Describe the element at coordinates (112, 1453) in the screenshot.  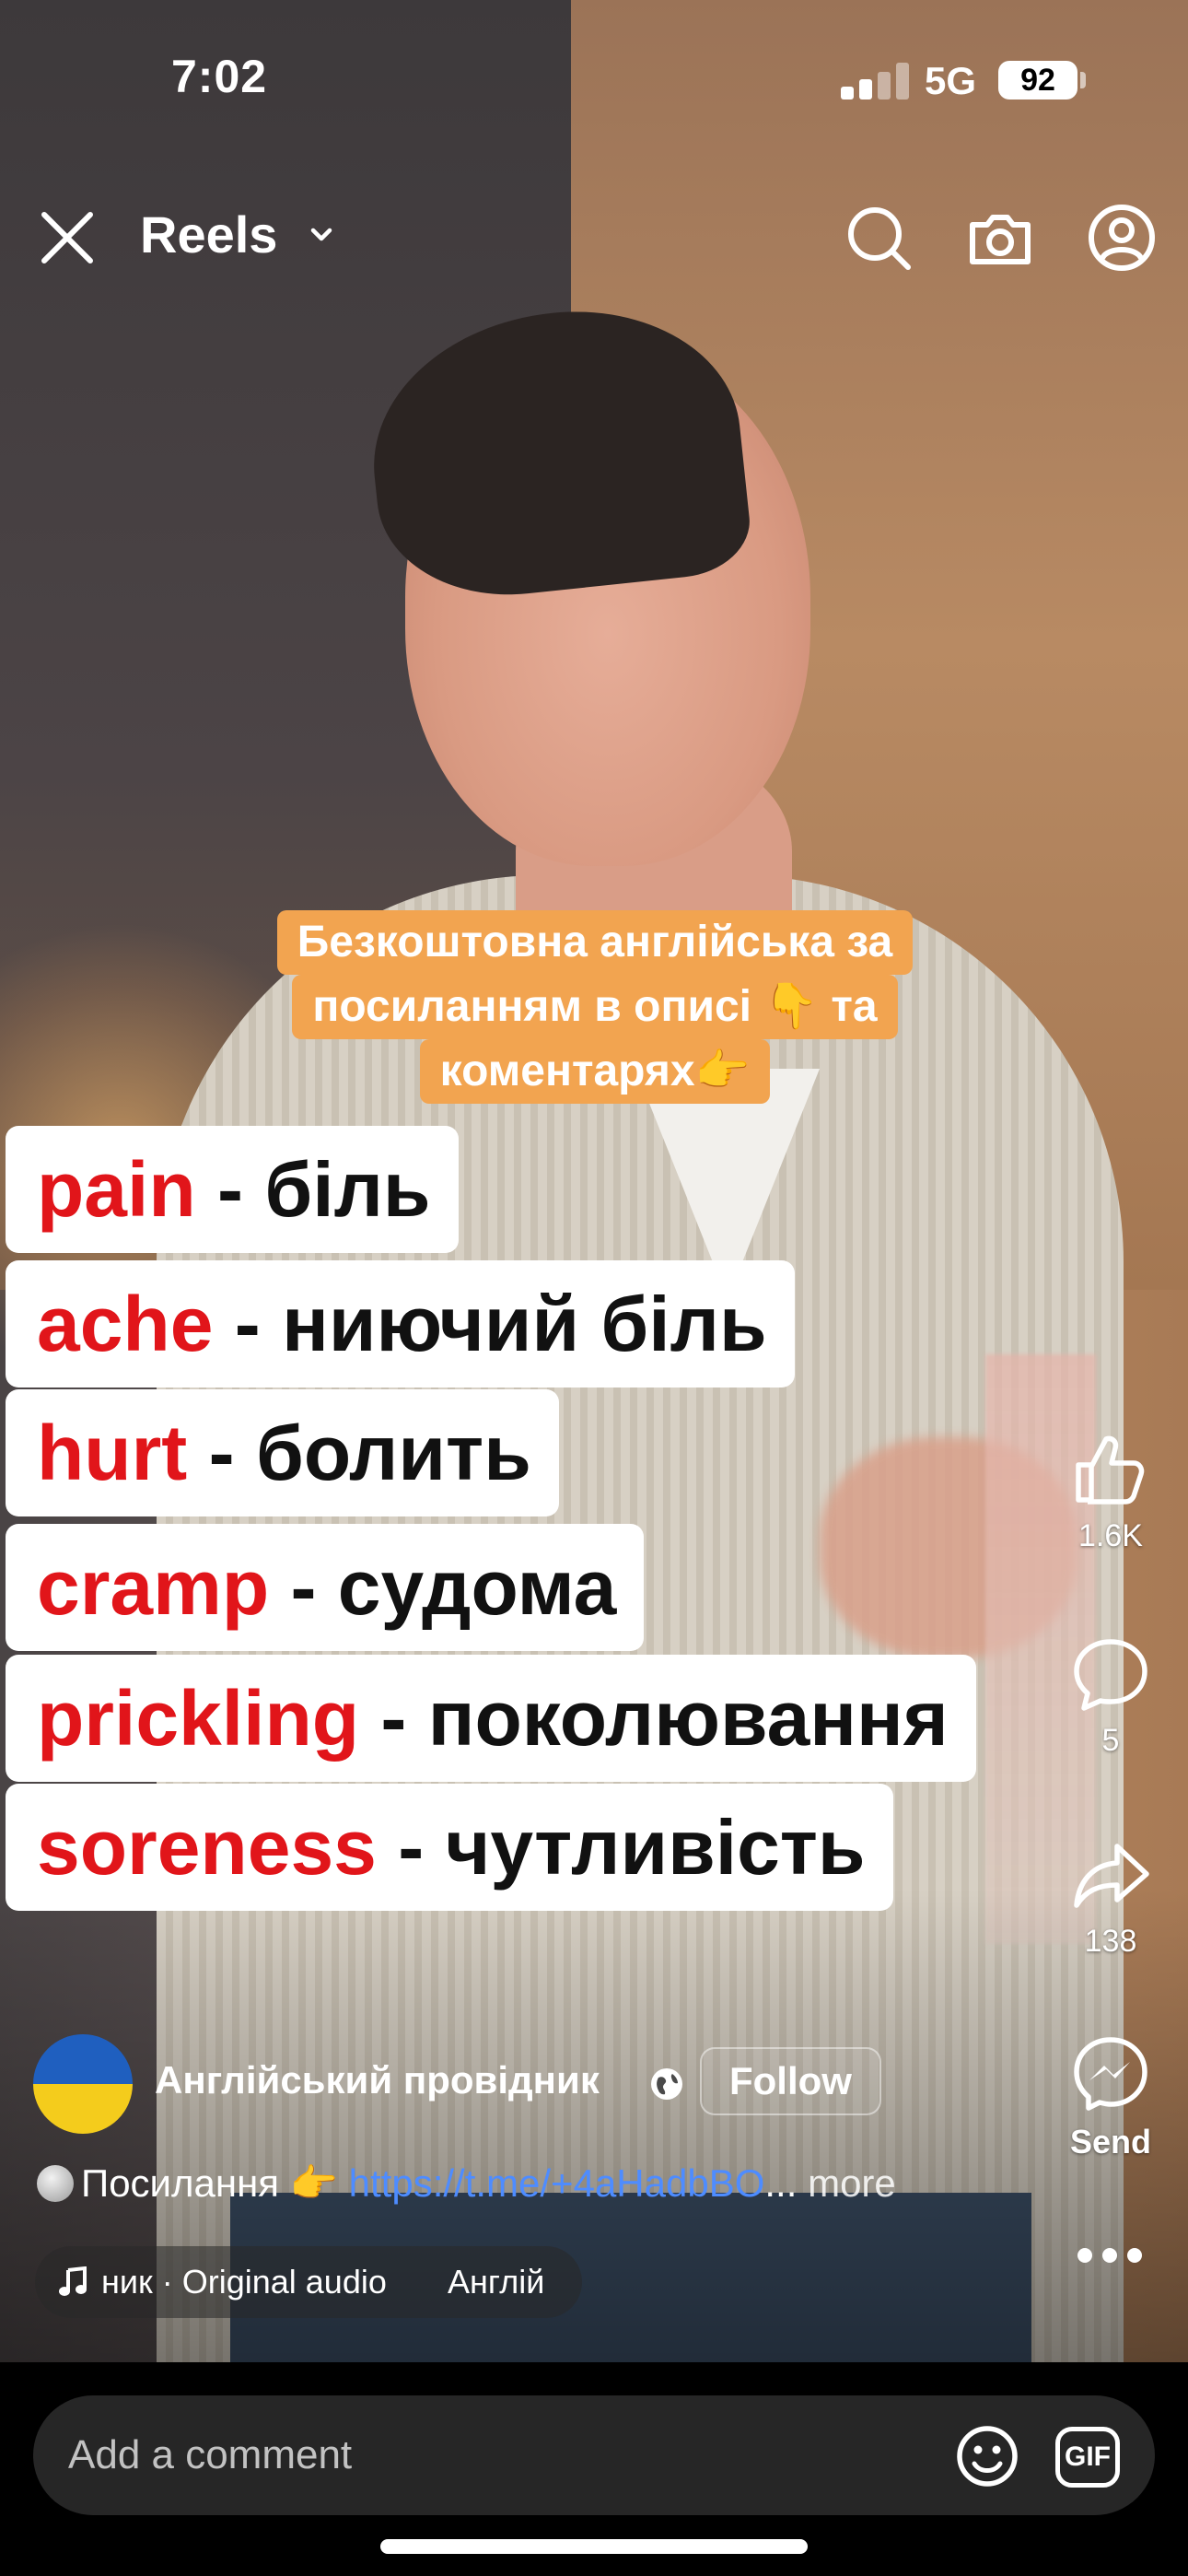
I see `vocab-english: hurt` at that location.